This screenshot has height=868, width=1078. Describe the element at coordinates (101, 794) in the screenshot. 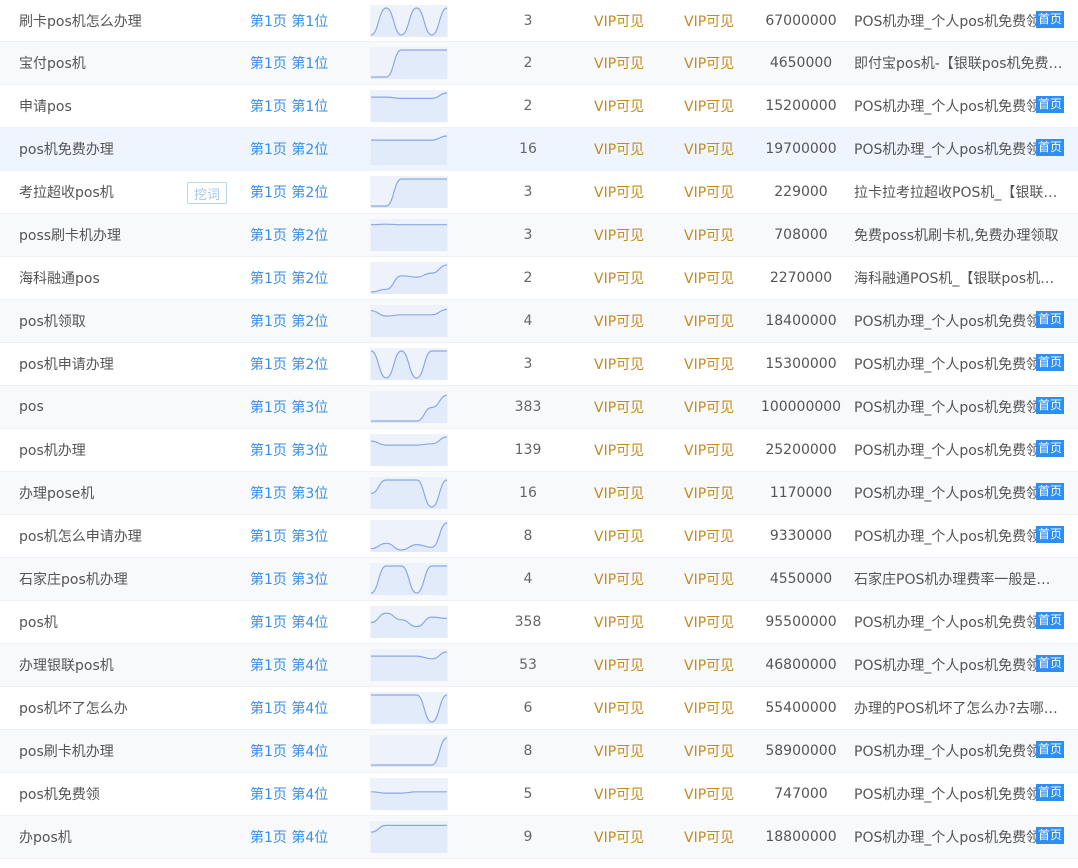

I see `keyword-cell: pos机免费领` at that location.